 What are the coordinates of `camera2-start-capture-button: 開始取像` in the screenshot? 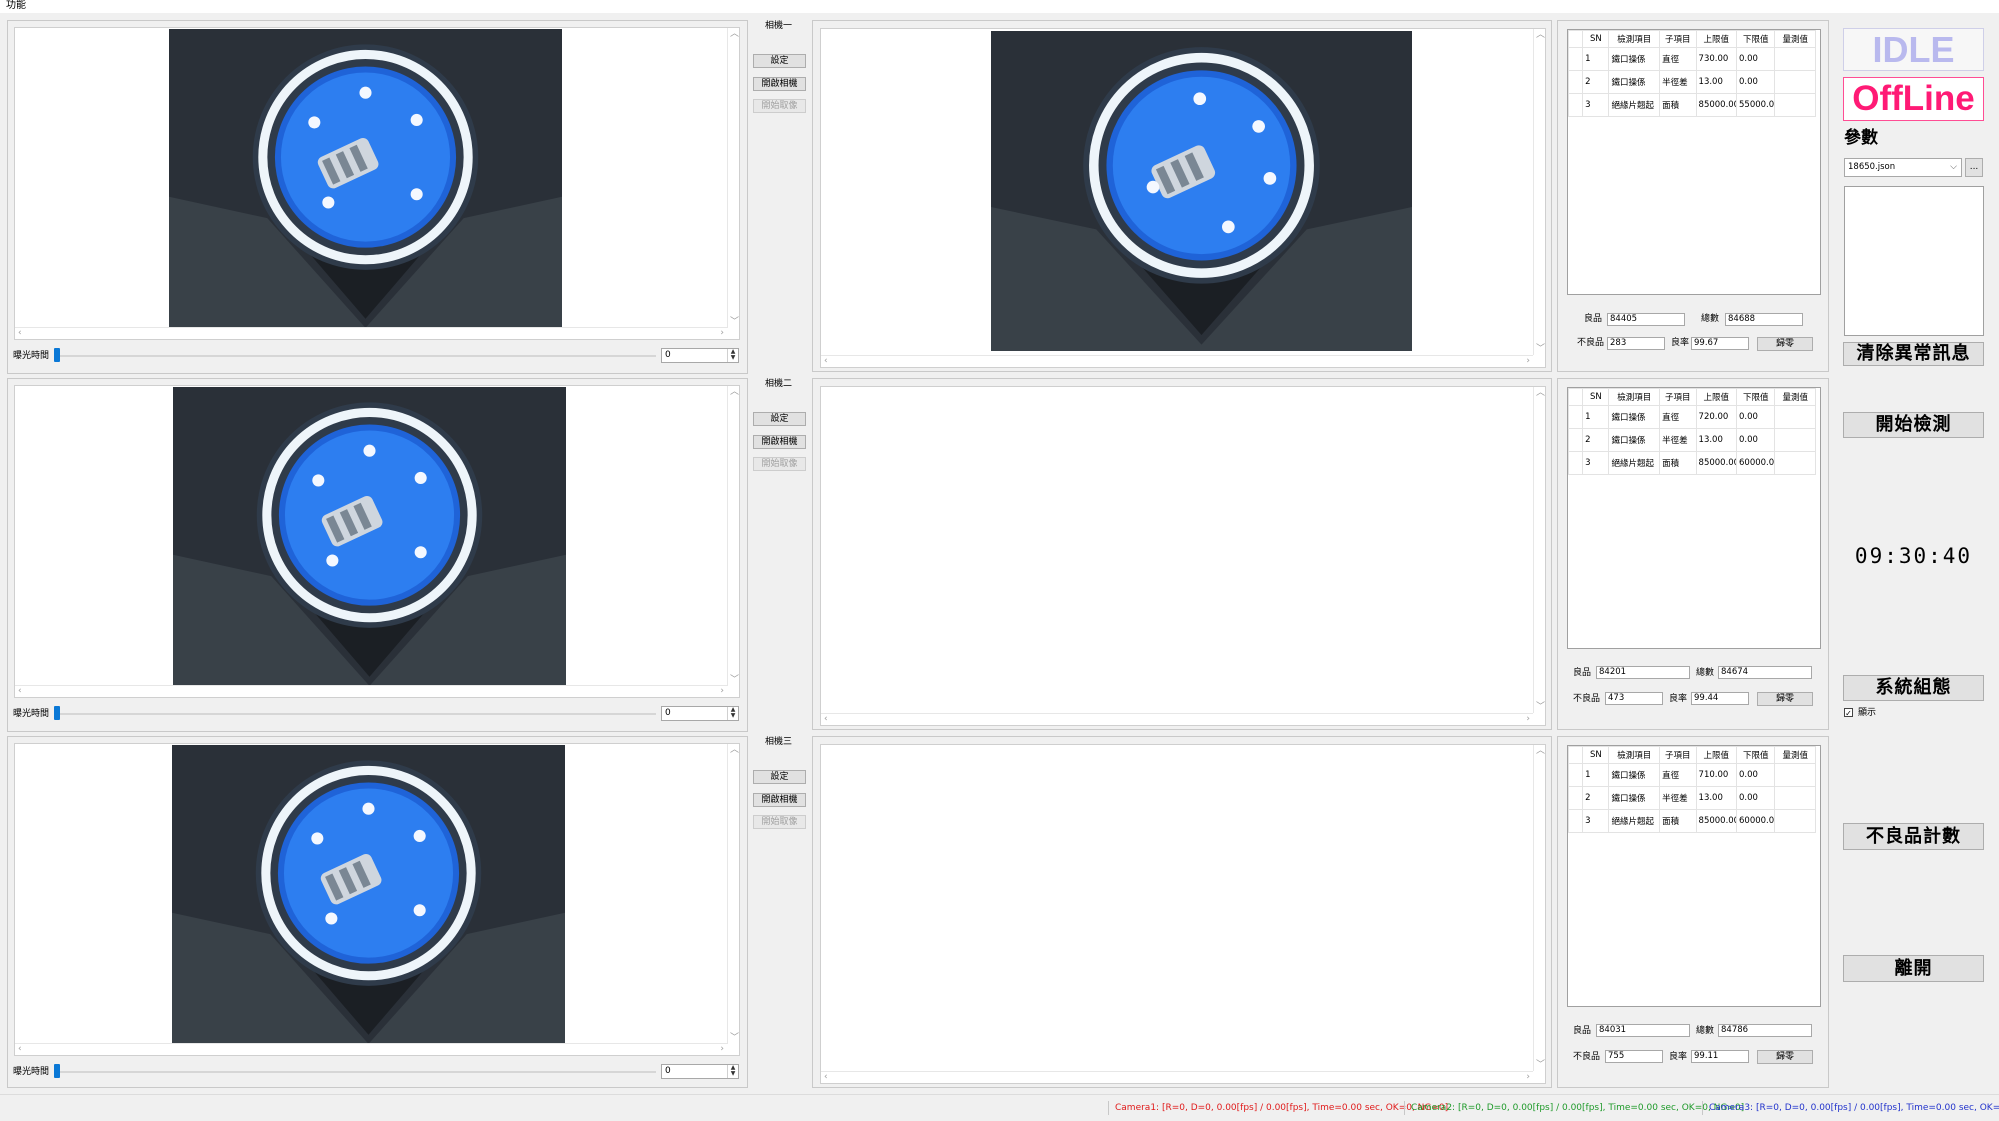 It's located at (779, 464).